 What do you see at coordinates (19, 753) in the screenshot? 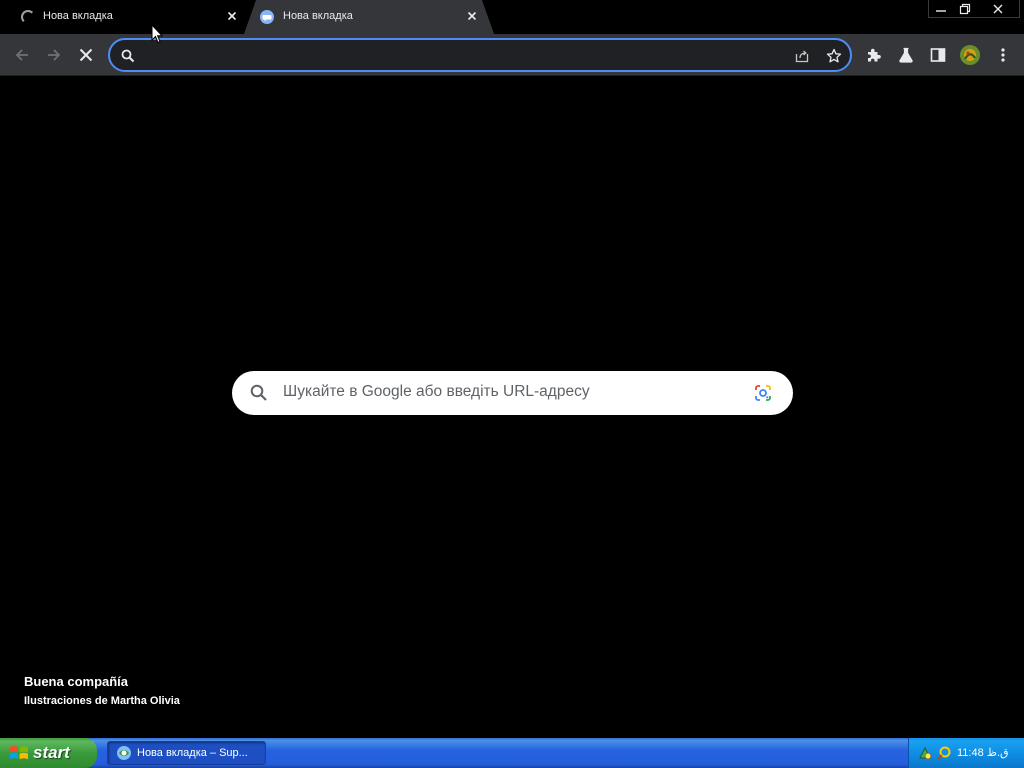
I see `windows-logo-icon` at bounding box center [19, 753].